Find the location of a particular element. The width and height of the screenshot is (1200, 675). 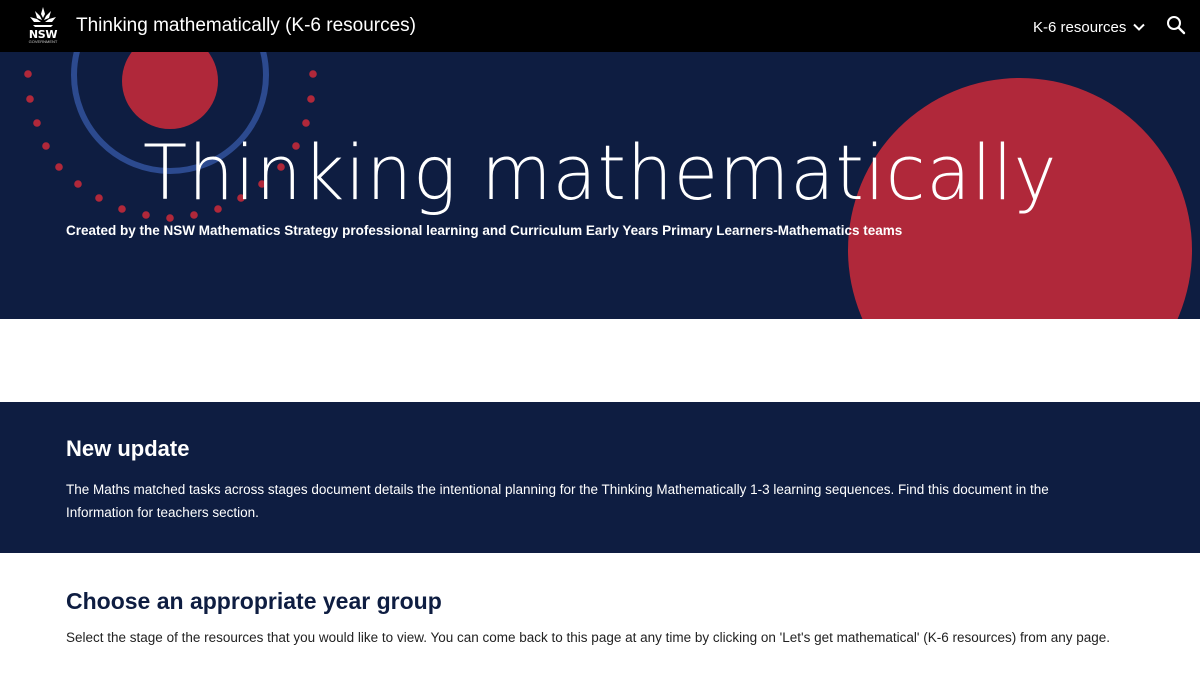

waratah-icon is located at coordinates (43, 17).